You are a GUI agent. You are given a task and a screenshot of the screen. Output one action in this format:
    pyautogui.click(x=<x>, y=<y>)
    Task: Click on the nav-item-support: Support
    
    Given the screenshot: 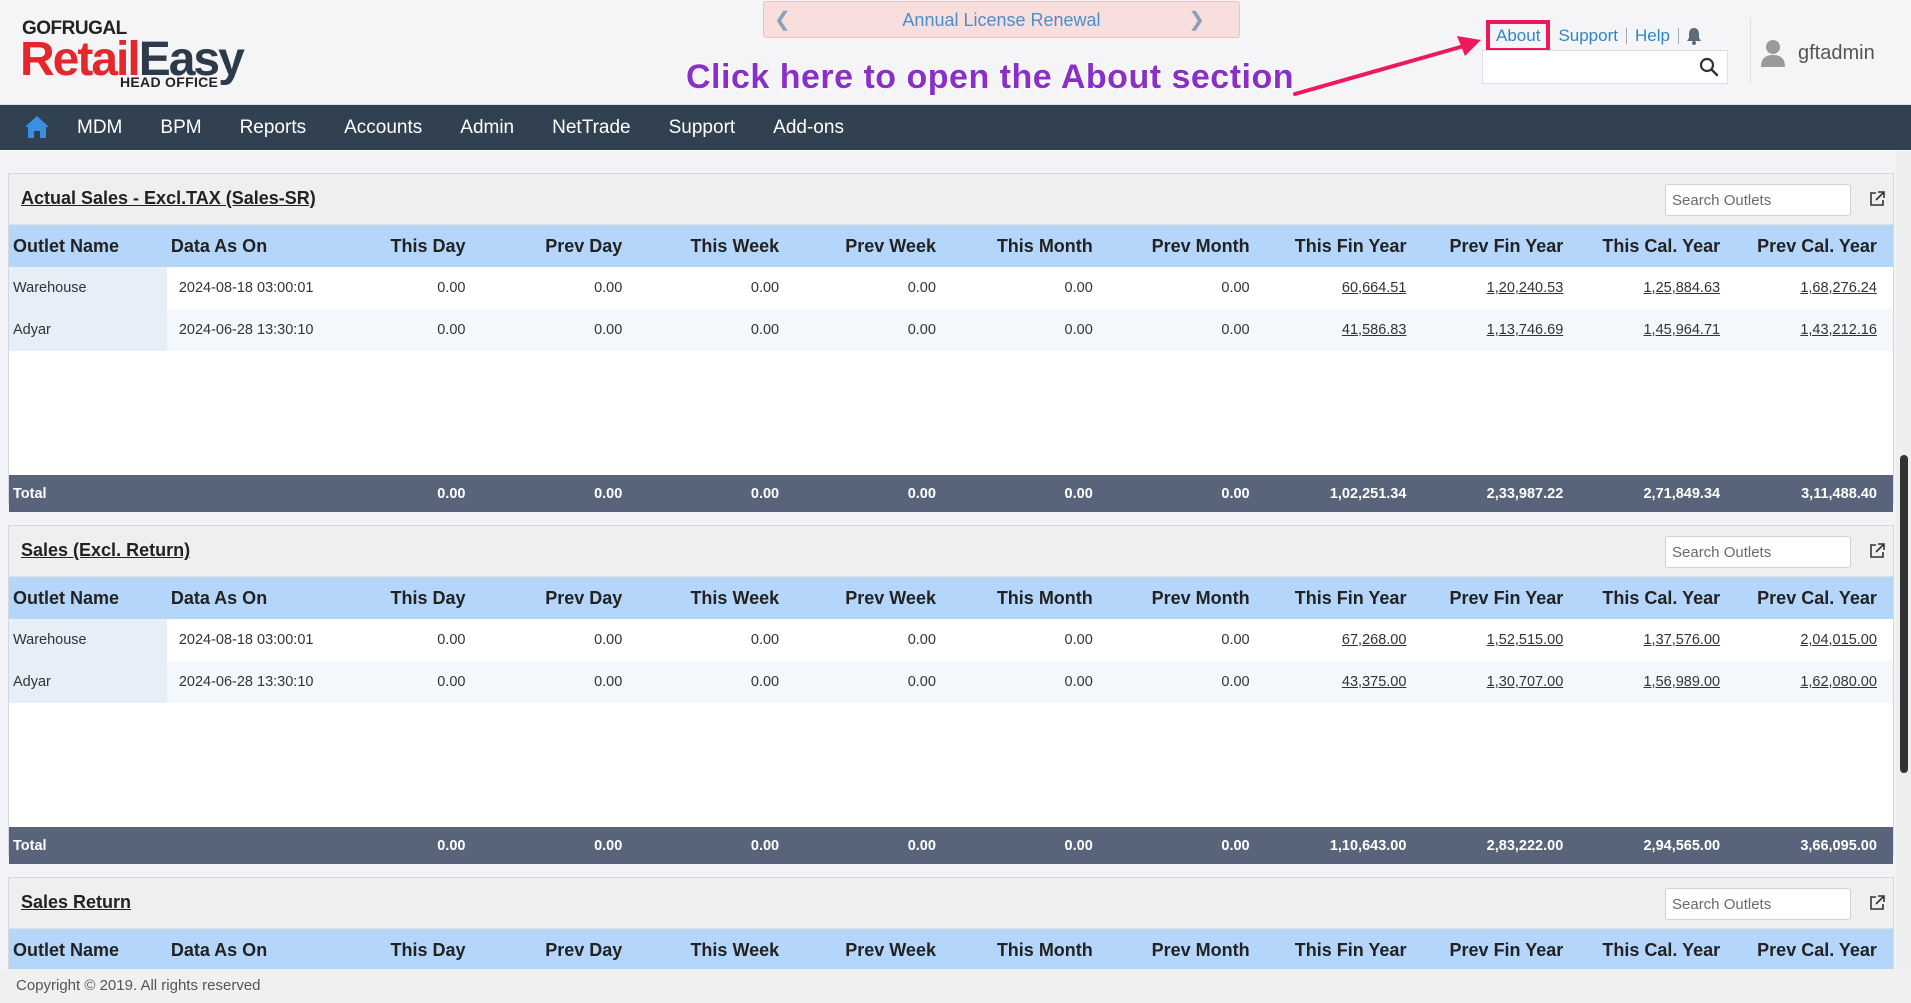 What is the action you would take?
    pyautogui.click(x=702, y=128)
    